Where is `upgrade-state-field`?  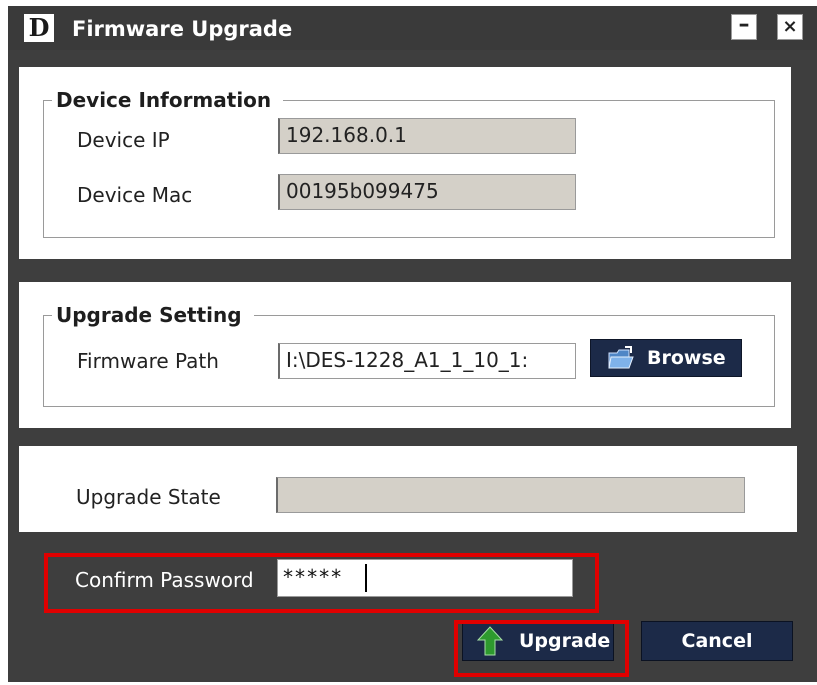
upgrade-state-field is located at coordinates (510, 495).